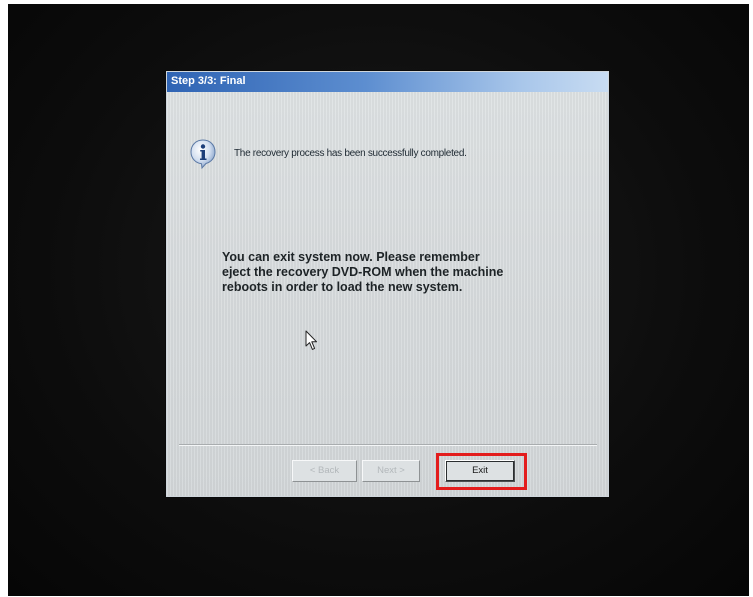 This screenshot has height=597, width=753. What do you see at coordinates (203, 154) in the screenshot?
I see `info-icon` at bounding box center [203, 154].